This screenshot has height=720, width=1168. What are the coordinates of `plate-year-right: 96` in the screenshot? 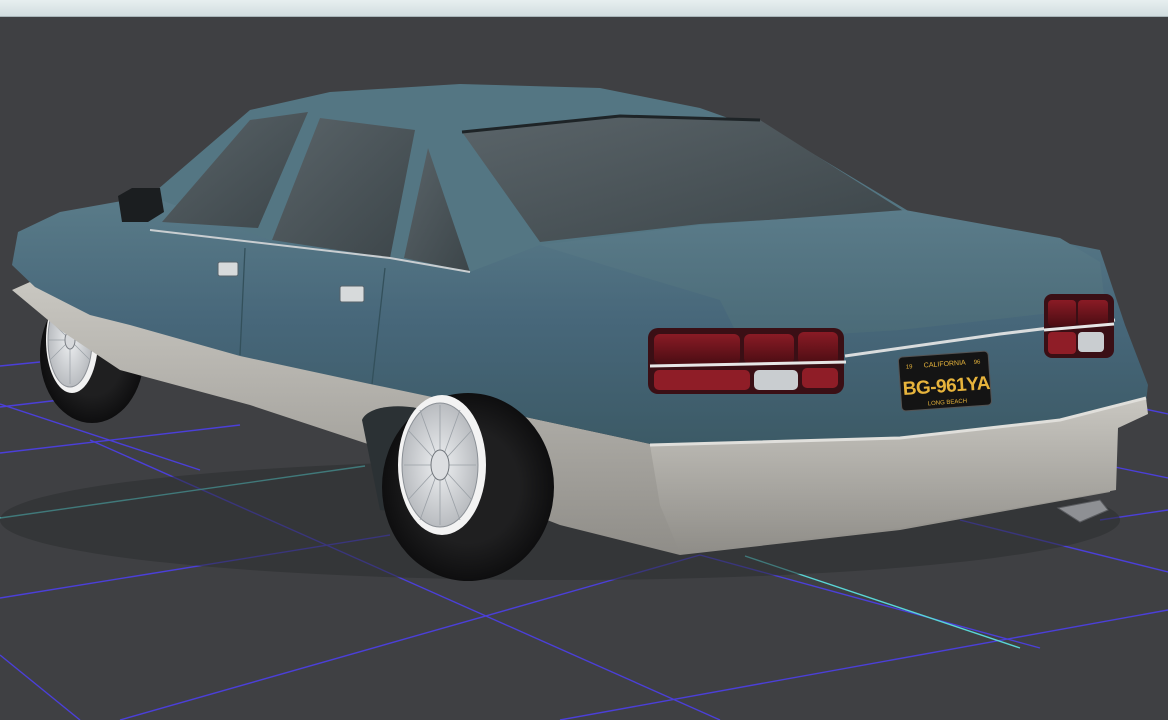 It's located at (978, 363).